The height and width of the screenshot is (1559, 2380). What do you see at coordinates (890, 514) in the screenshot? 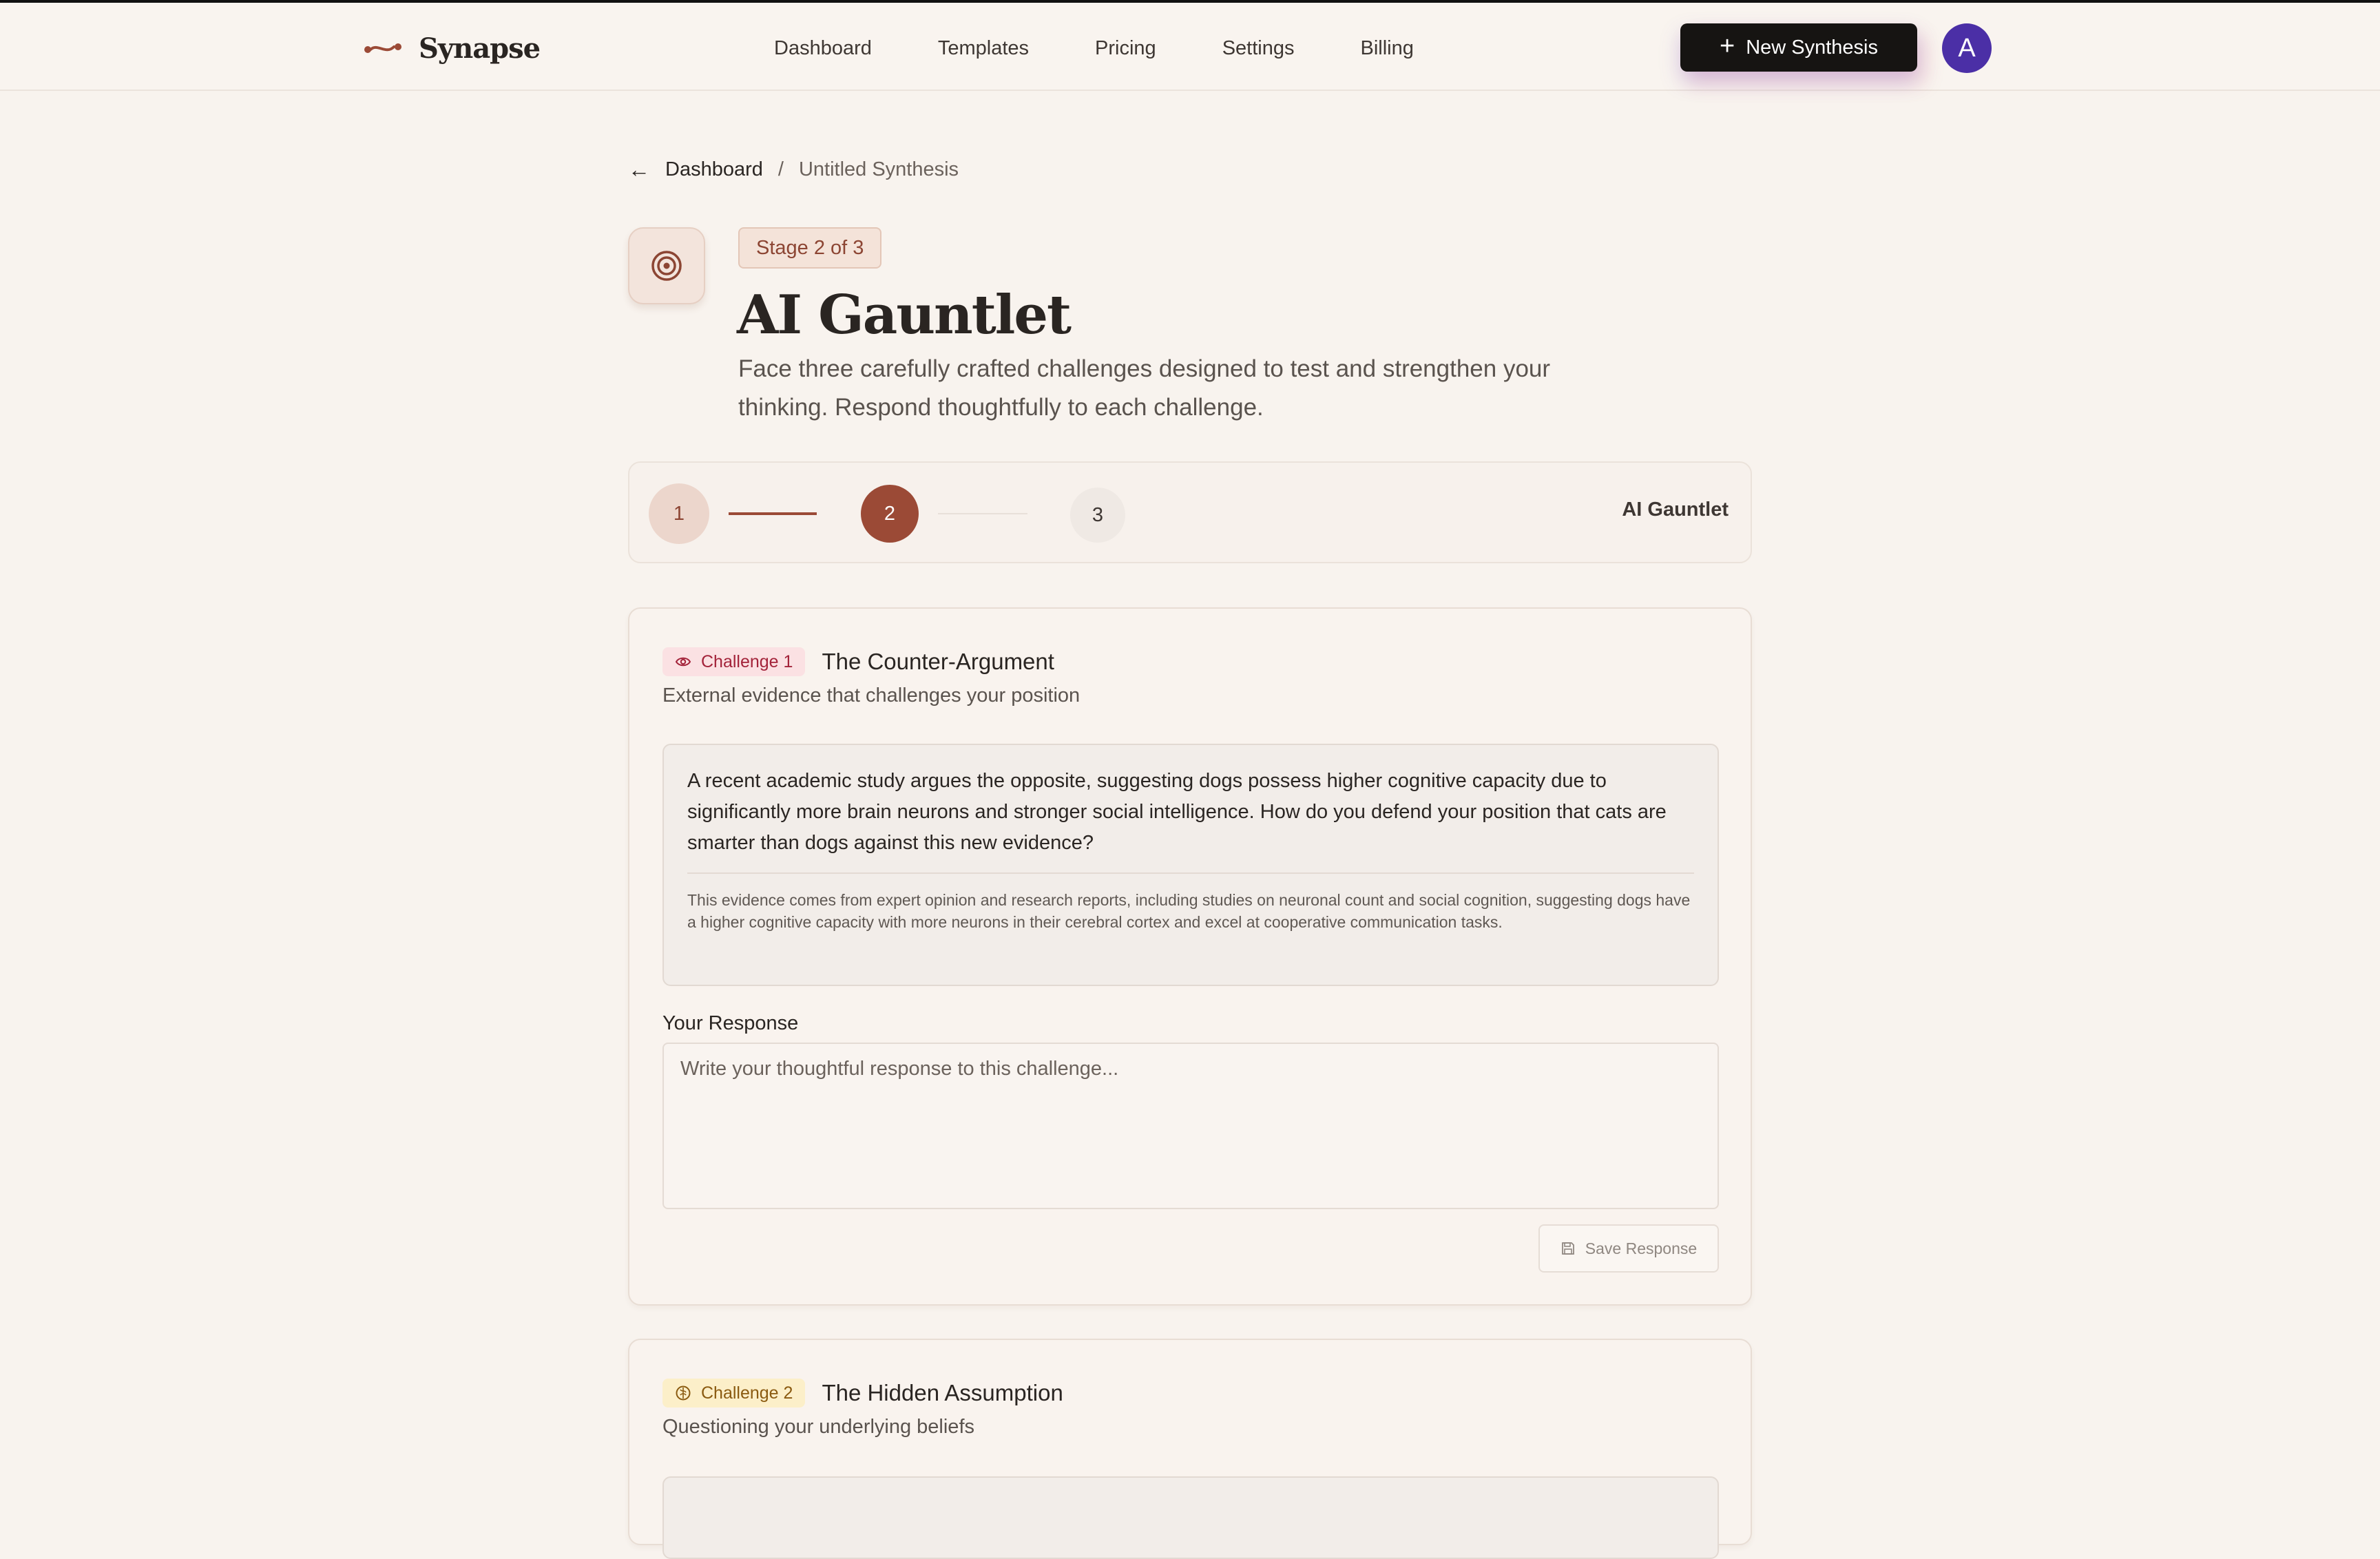
I see `step-2-current: 2` at bounding box center [890, 514].